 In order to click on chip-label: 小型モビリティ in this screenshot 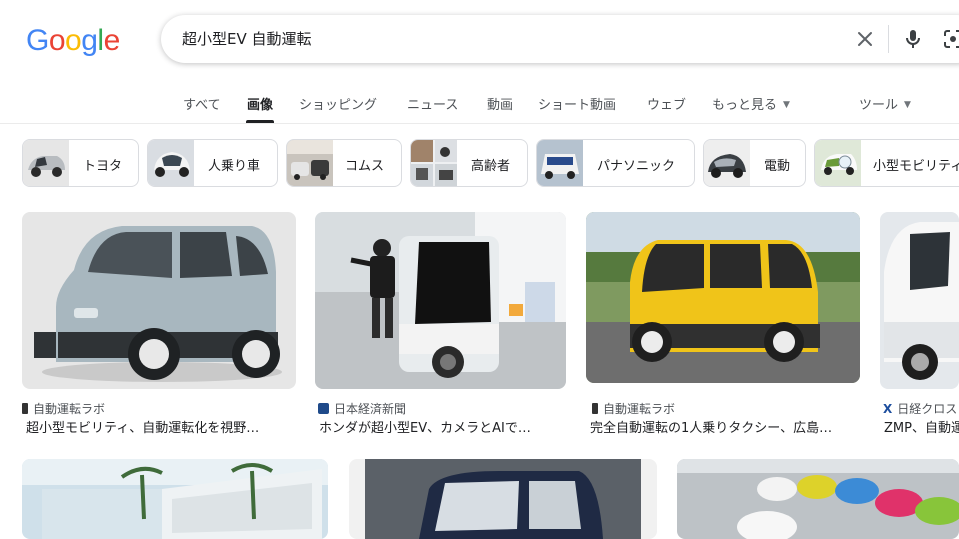, I will do `click(916, 166)`.